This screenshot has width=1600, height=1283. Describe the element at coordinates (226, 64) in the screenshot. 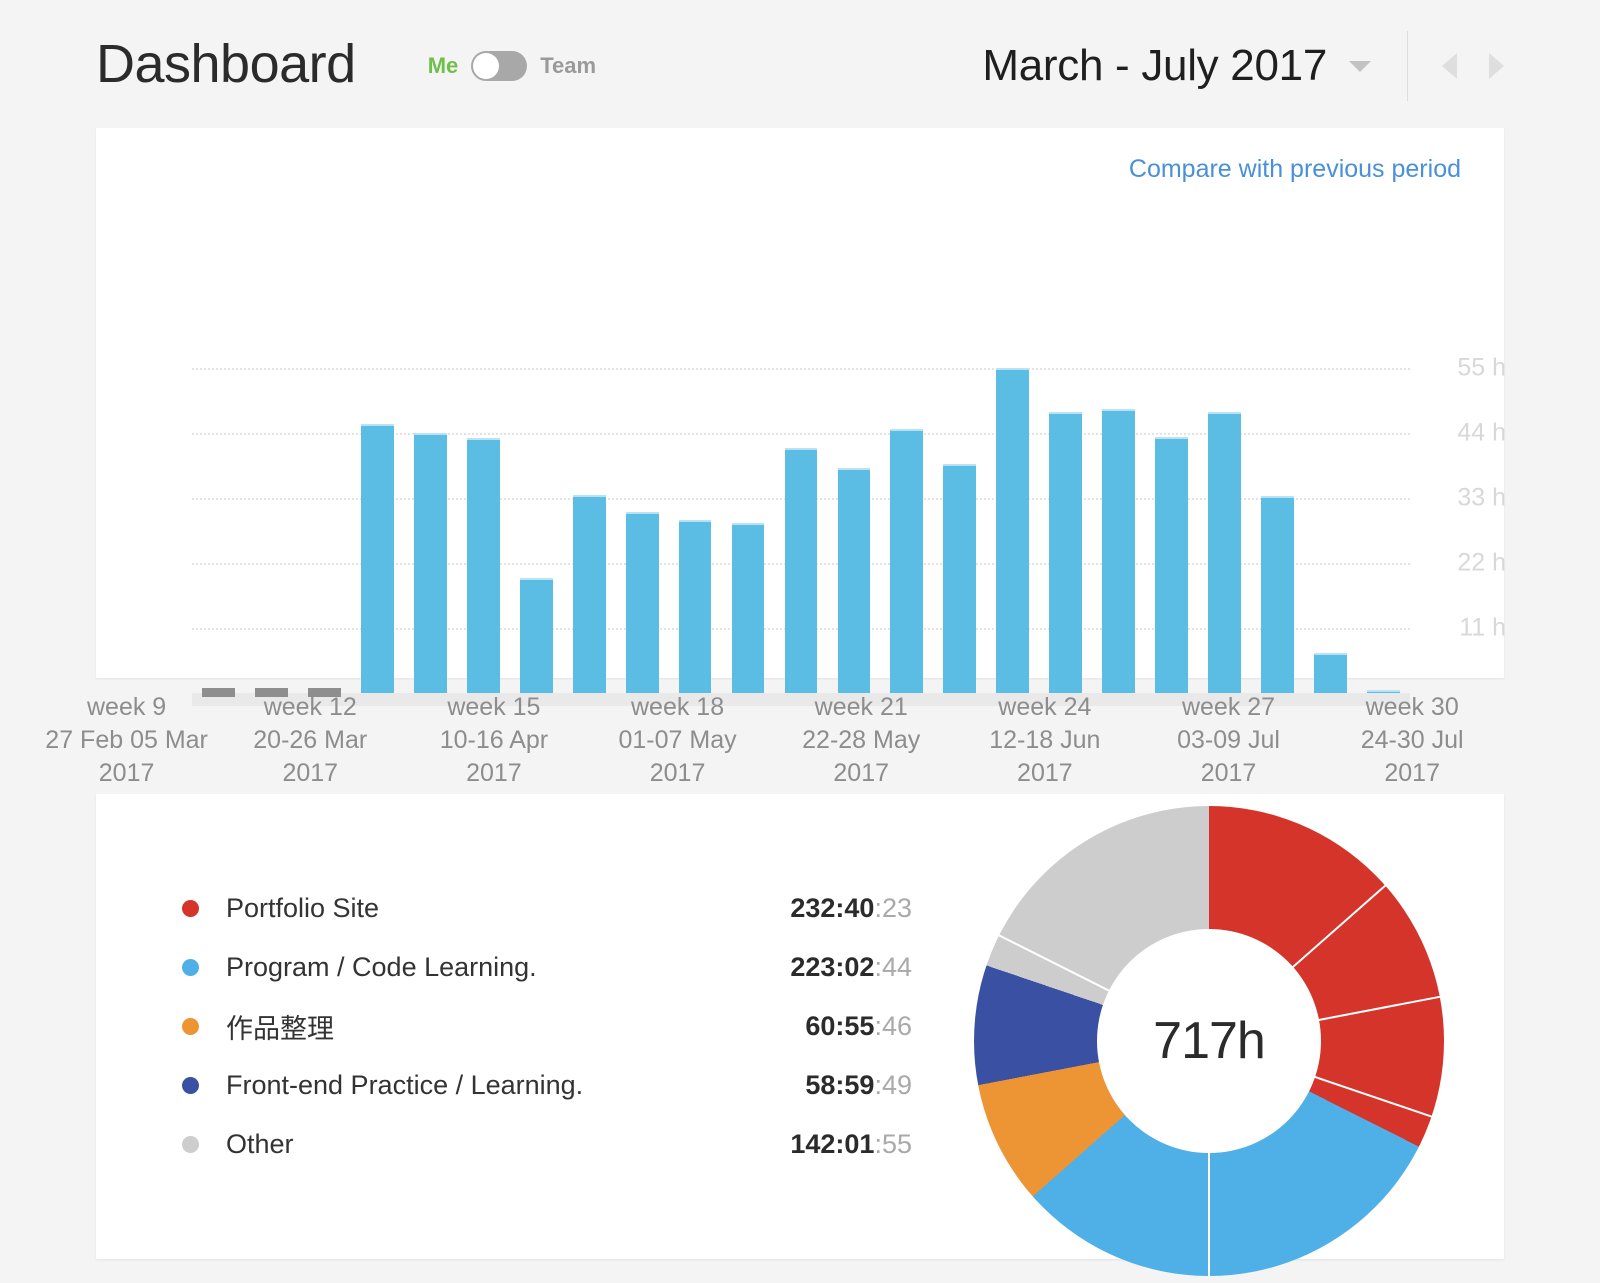

I see `page-title: Dashboard` at that location.